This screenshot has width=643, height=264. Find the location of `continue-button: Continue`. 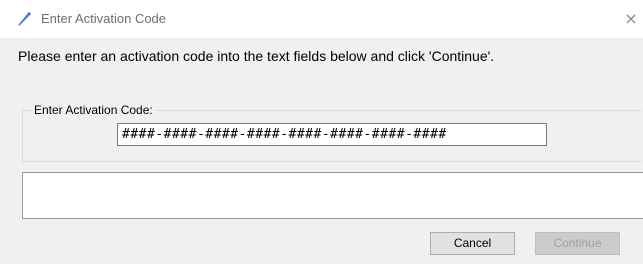

continue-button: Continue is located at coordinates (577, 243).